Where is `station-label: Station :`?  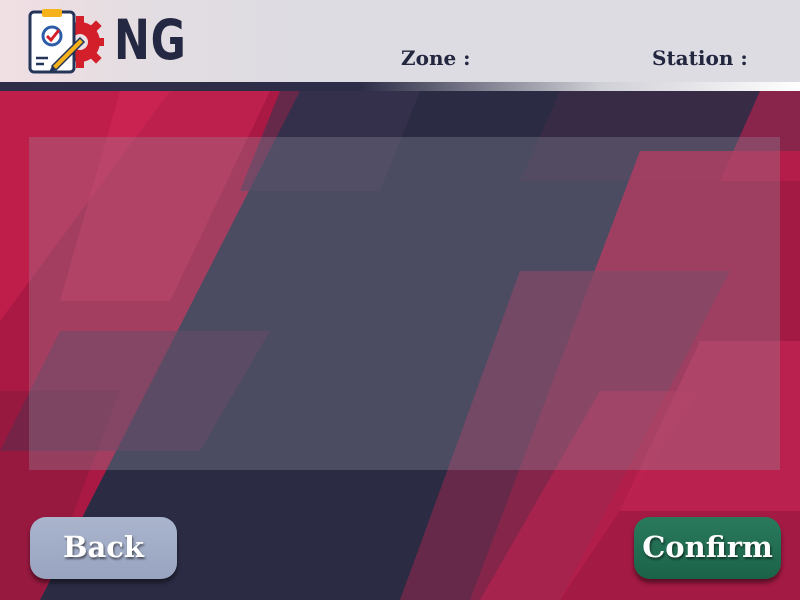
station-label: Station : is located at coordinates (700, 58).